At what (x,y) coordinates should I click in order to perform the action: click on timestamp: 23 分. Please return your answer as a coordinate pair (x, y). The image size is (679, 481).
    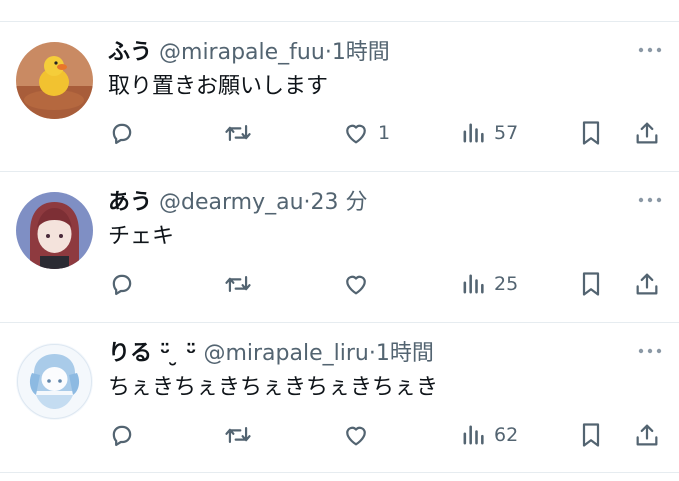
    Looking at the image, I should click on (339, 202).